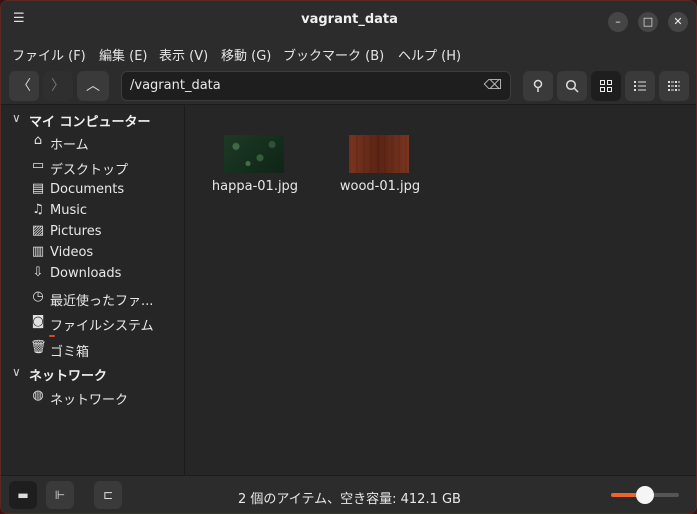 The image size is (697, 514). I want to click on minimize-button: –, so click(618, 22).